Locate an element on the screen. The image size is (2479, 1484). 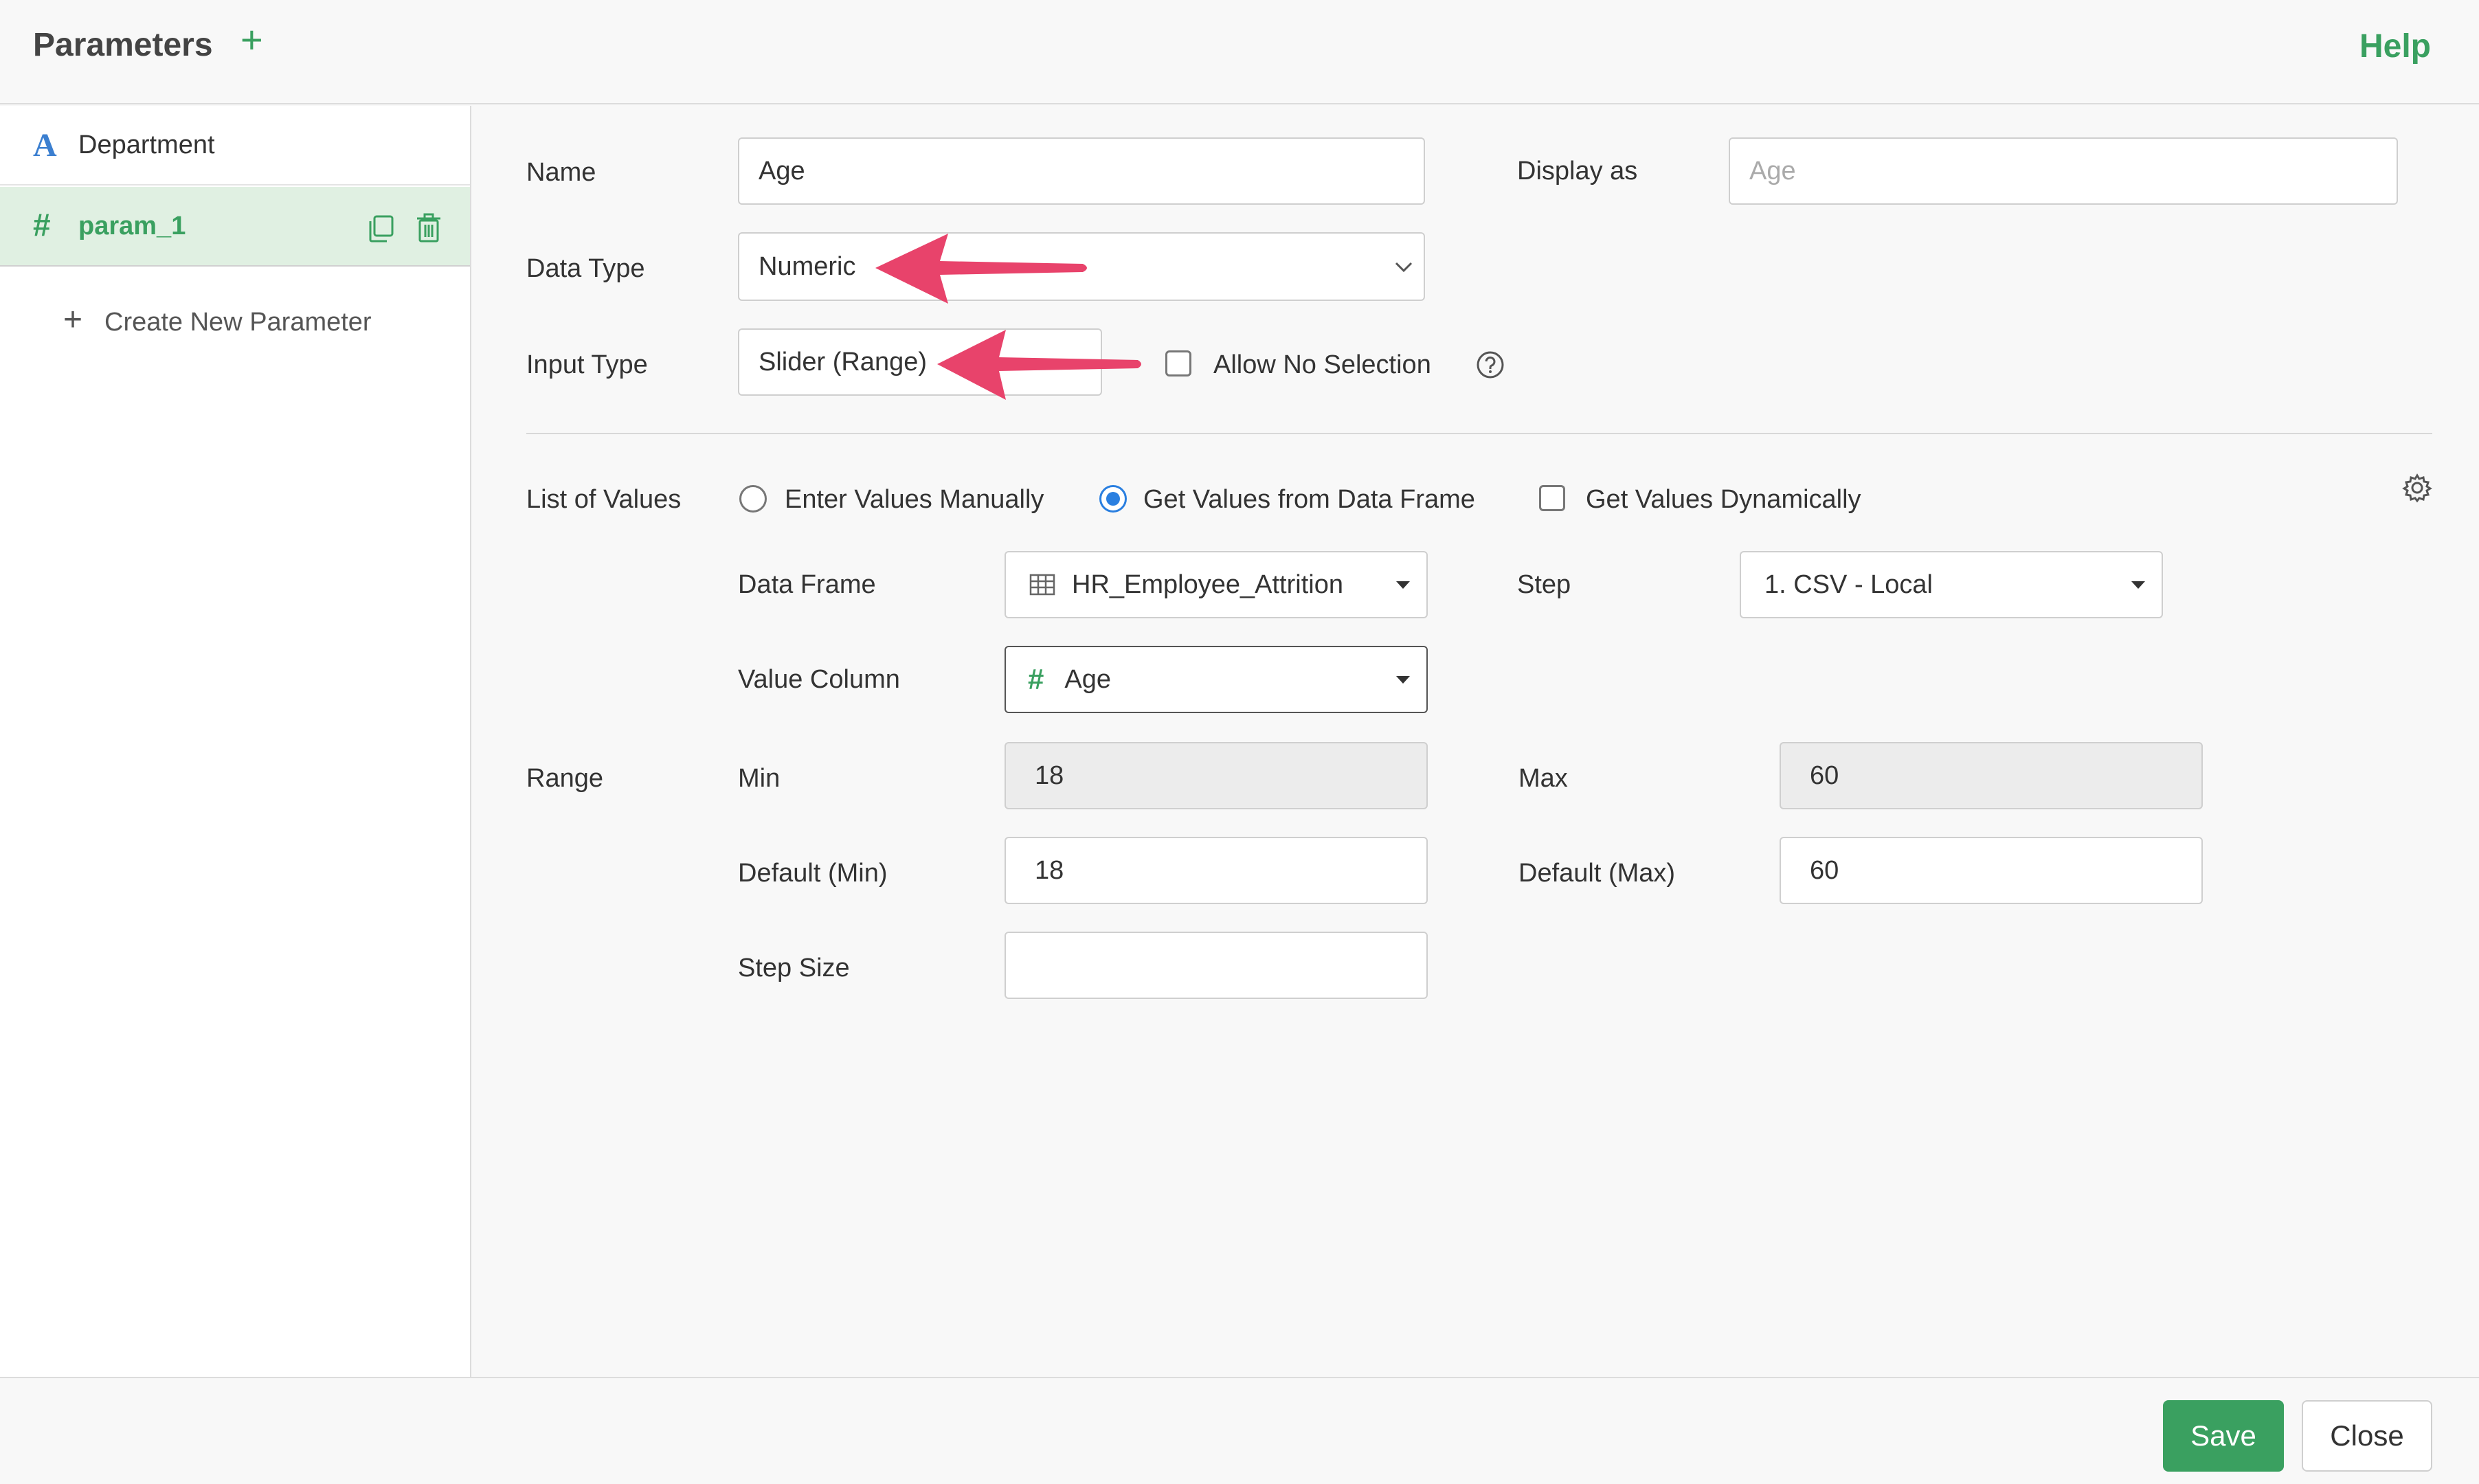
get-values-from-data-frame-label: Get Values from Data Frame is located at coordinates (1309, 499).